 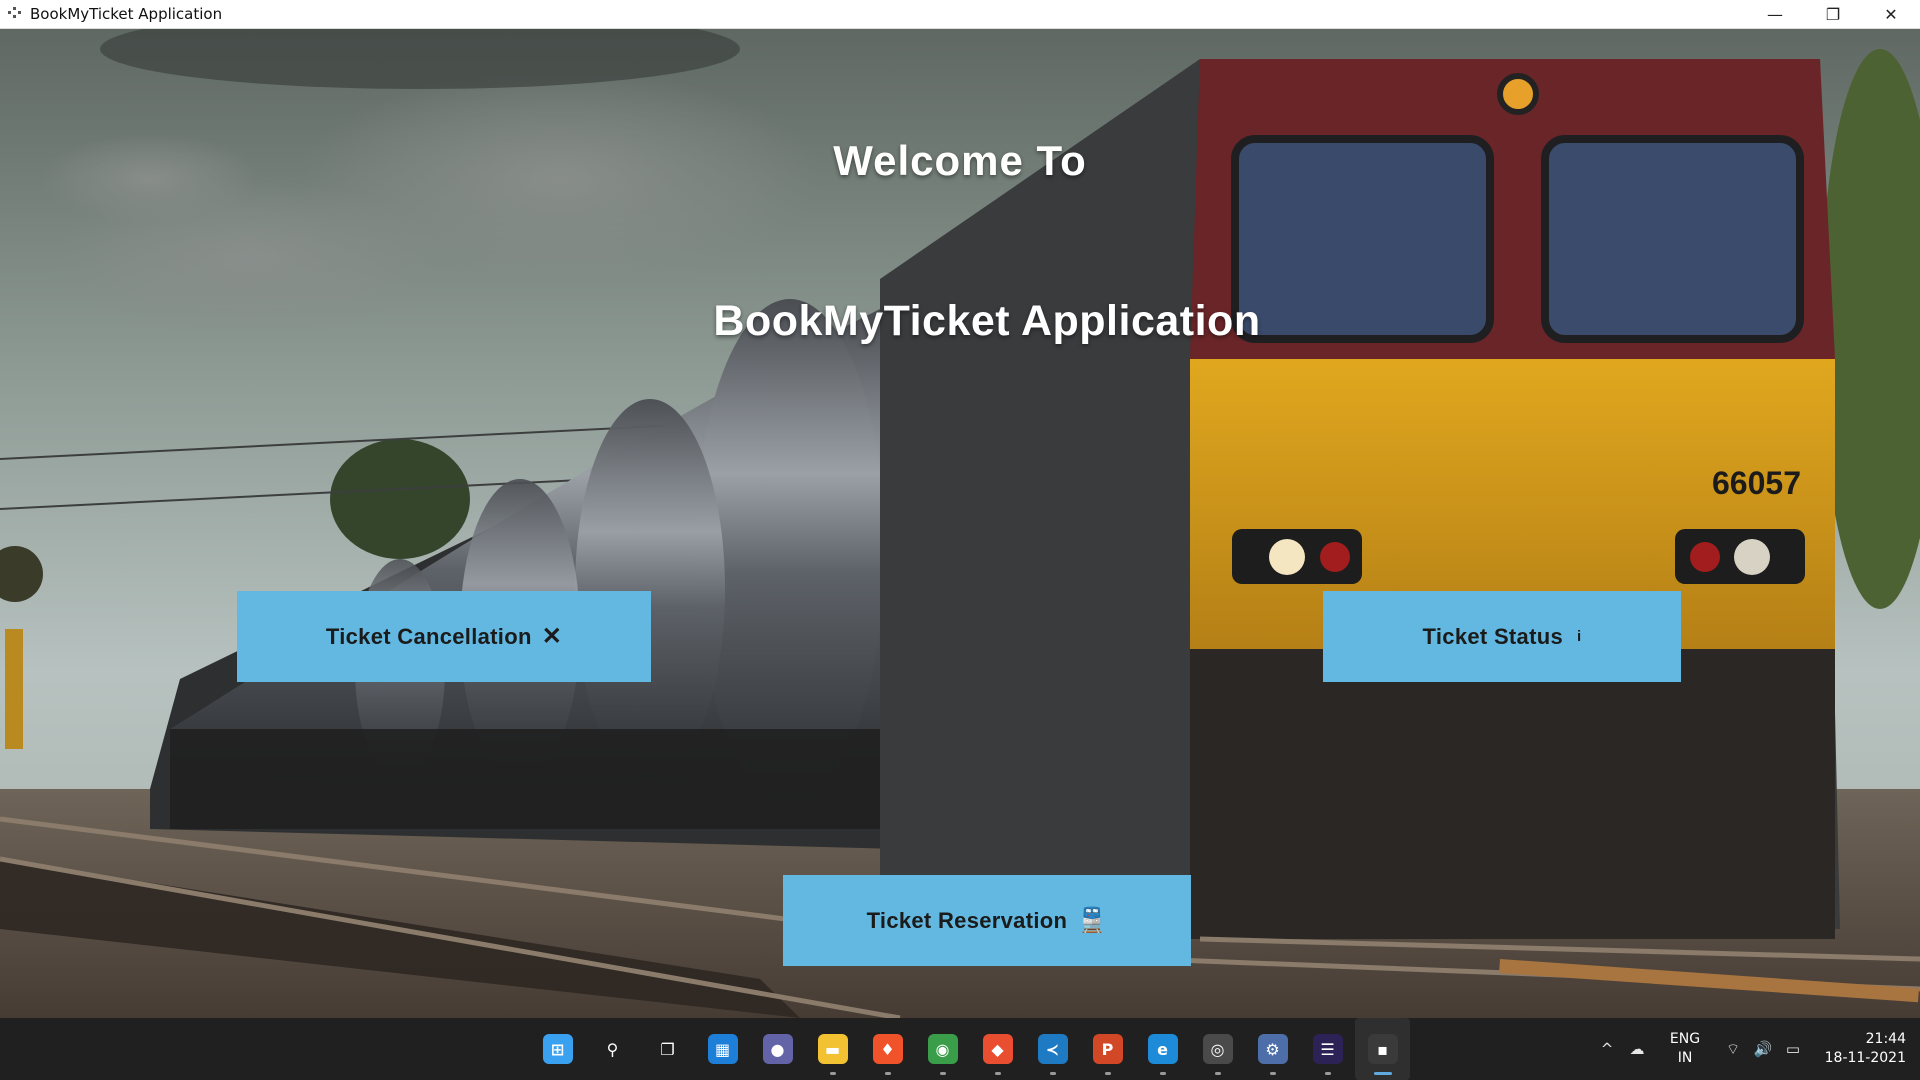 I want to click on close-window-button: ✕, so click(x=1891, y=14).